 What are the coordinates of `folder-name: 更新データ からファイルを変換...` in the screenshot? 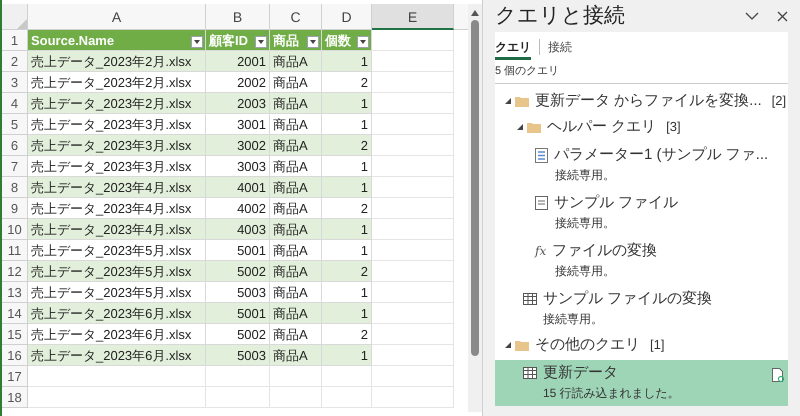 It's located at (648, 101).